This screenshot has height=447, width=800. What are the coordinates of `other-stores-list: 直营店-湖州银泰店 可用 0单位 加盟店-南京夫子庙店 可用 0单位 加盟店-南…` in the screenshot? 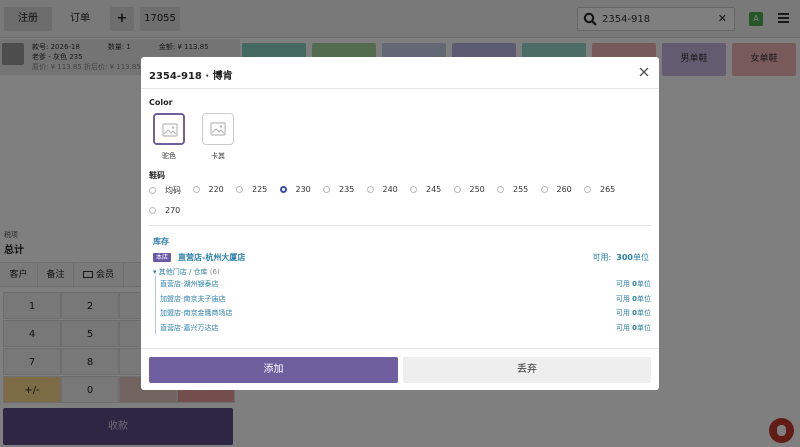 It's located at (403, 305).